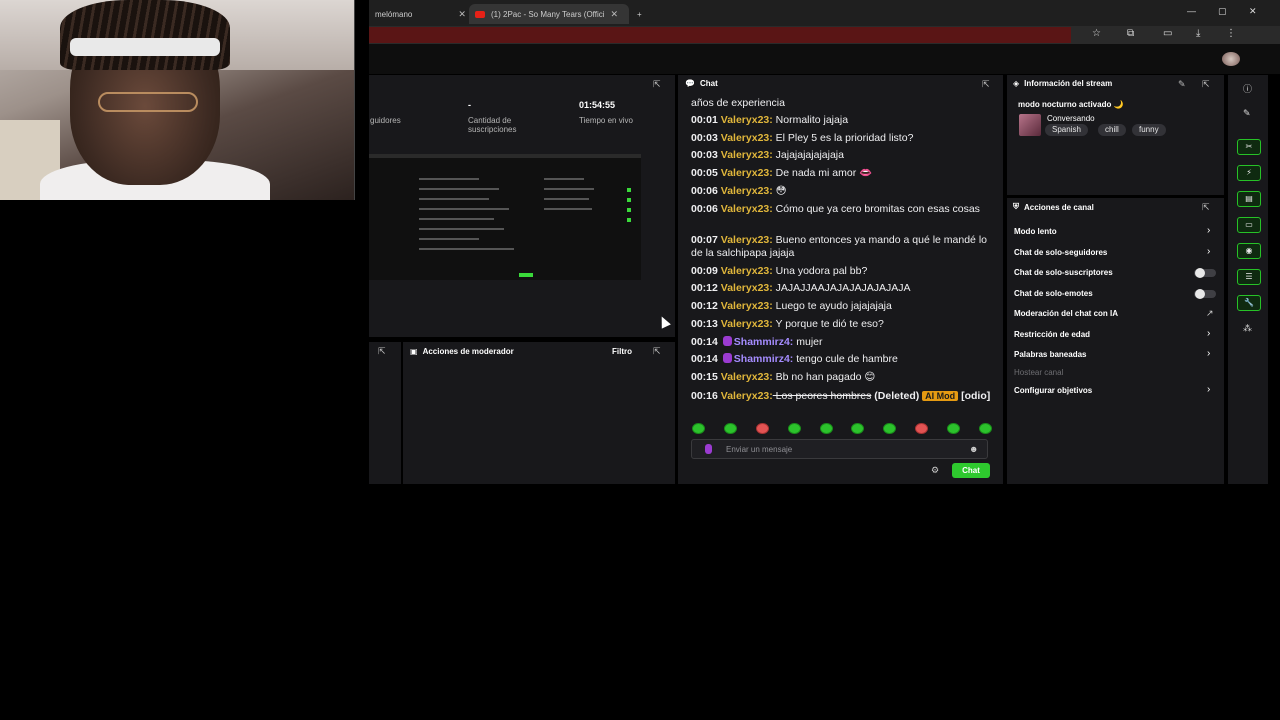 This screenshot has width=1280, height=720. What do you see at coordinates (1231, 33) in the screenshot?
I see `menu-icon: ⋮` at bounding box center [1231, 33].